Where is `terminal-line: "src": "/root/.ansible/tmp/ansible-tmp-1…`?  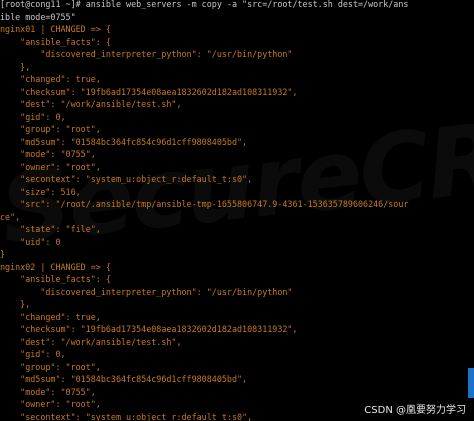 terminal-line: "src": "/root/.ansible/tmp/ansible-tmp-1… is located at coordinates (204, 204).